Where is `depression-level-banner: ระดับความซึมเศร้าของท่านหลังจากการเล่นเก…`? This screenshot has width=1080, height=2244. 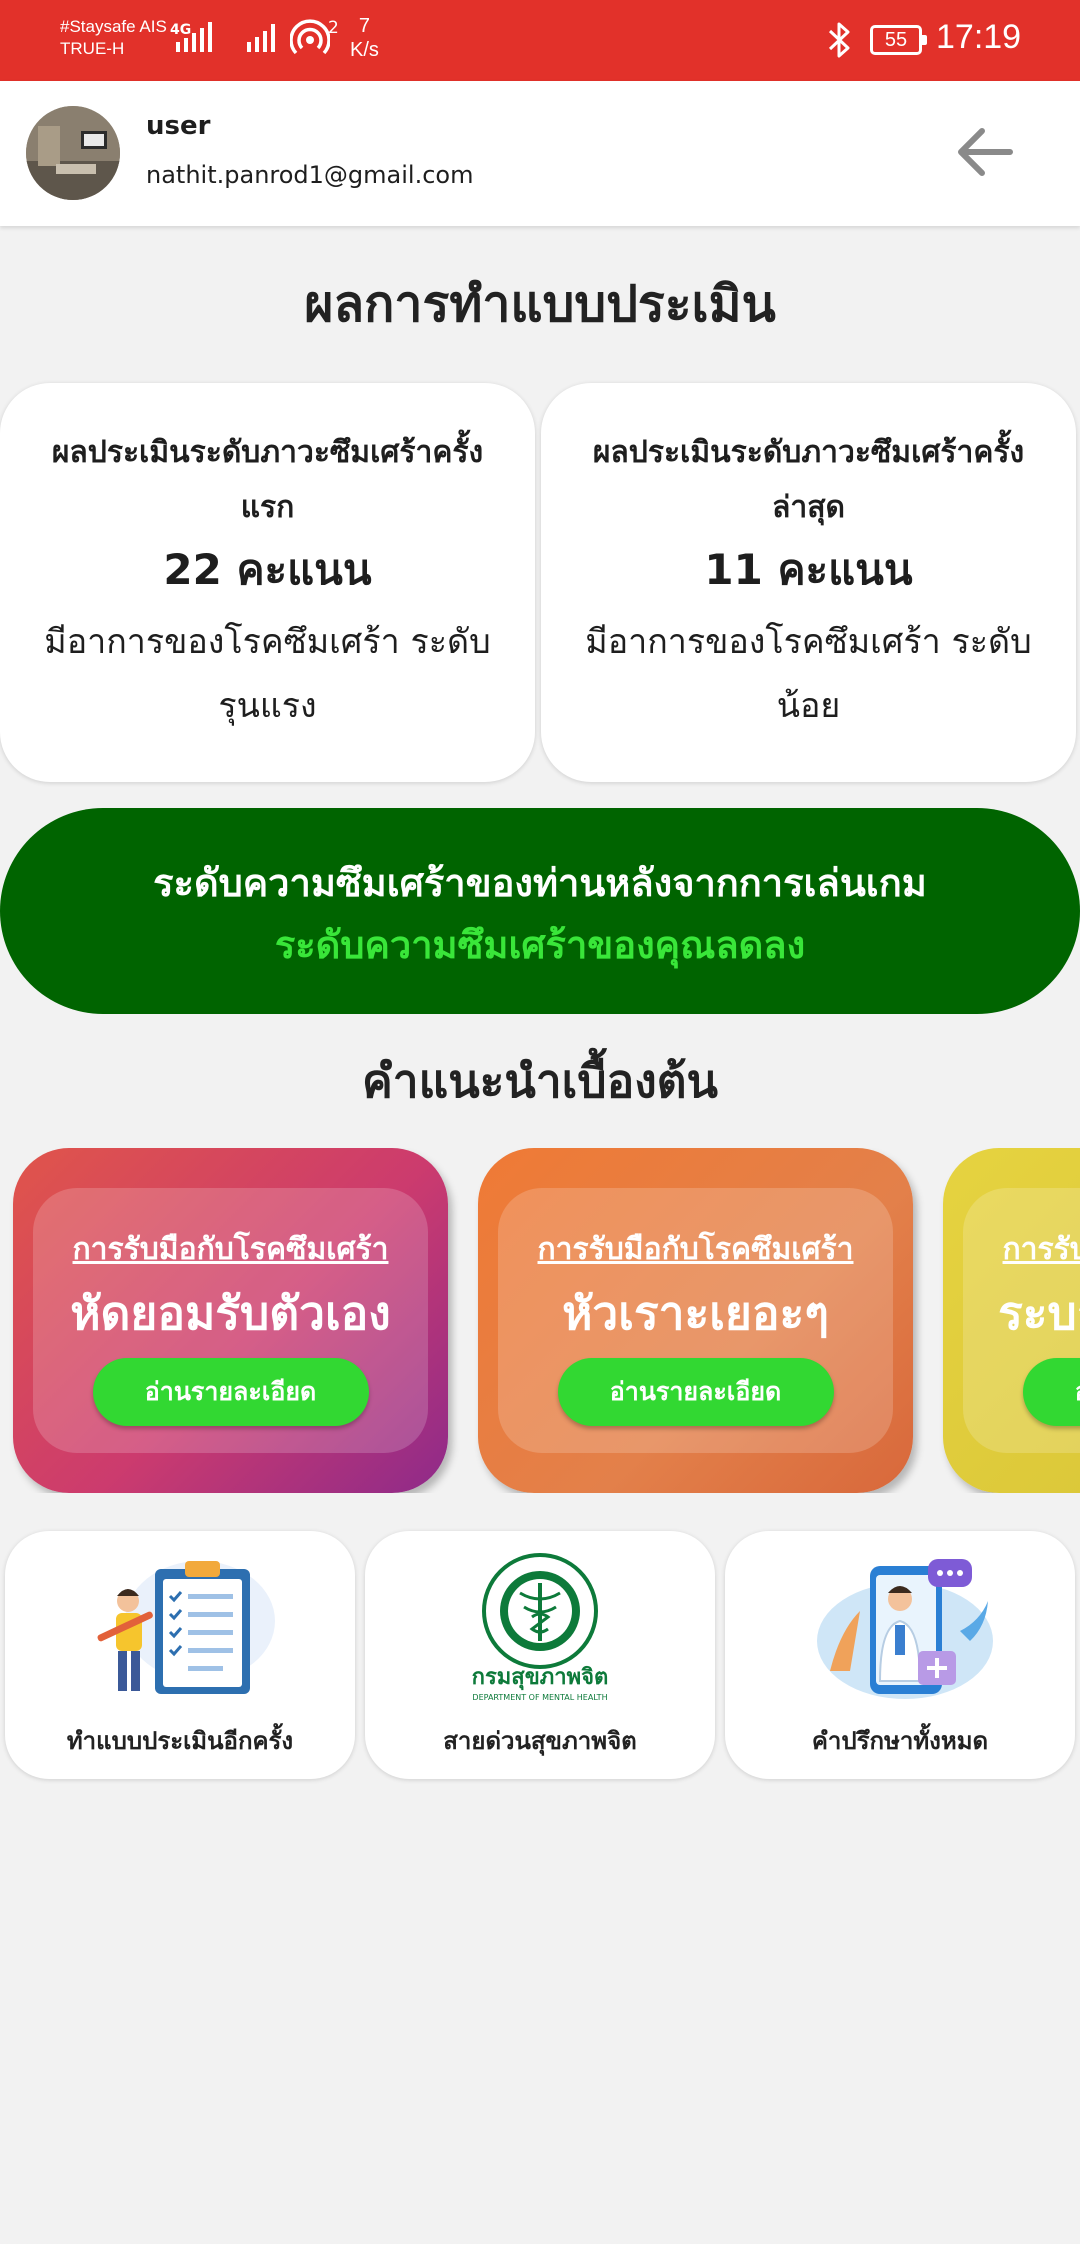 depression-level-banner: ระดับความซึมเศร้าของท่านหลังจากการเล่นเก… is located at coordinates (540, 911).